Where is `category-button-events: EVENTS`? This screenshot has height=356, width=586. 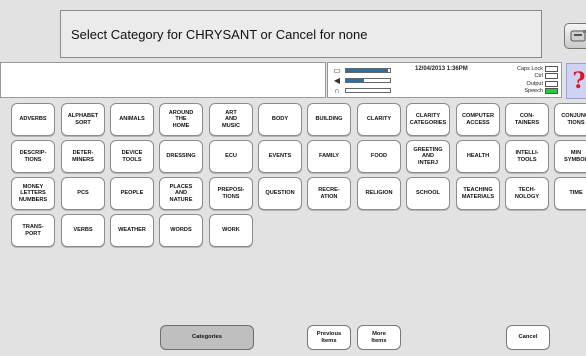
category-button-events: EVENTS is located at coordinates (280, 156).